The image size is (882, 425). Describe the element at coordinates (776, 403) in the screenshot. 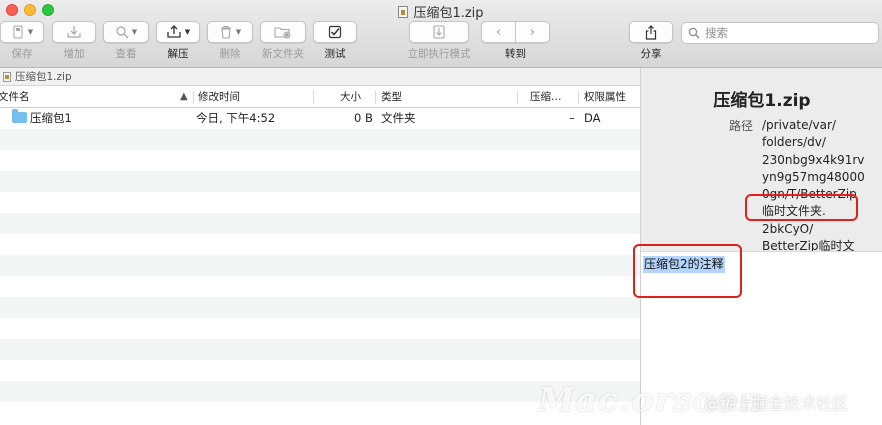

I see `watermark-credit: @稀土掘金技术社区` at that location.